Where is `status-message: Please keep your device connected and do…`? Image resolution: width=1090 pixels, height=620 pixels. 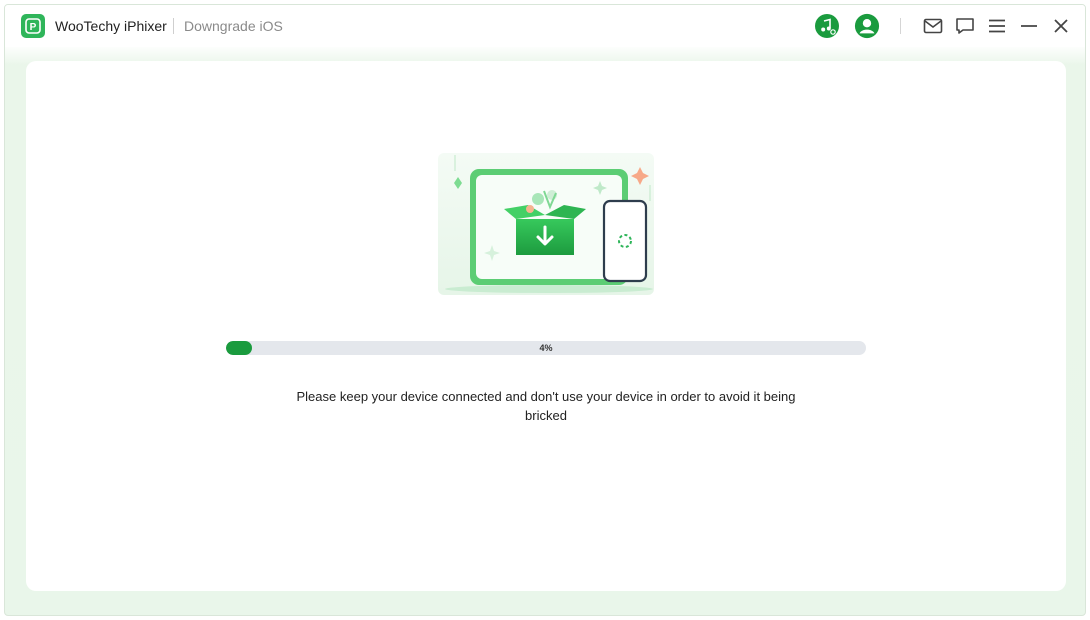
status-message: Please keep your device connected and do… is located at coordinates (546, 406).